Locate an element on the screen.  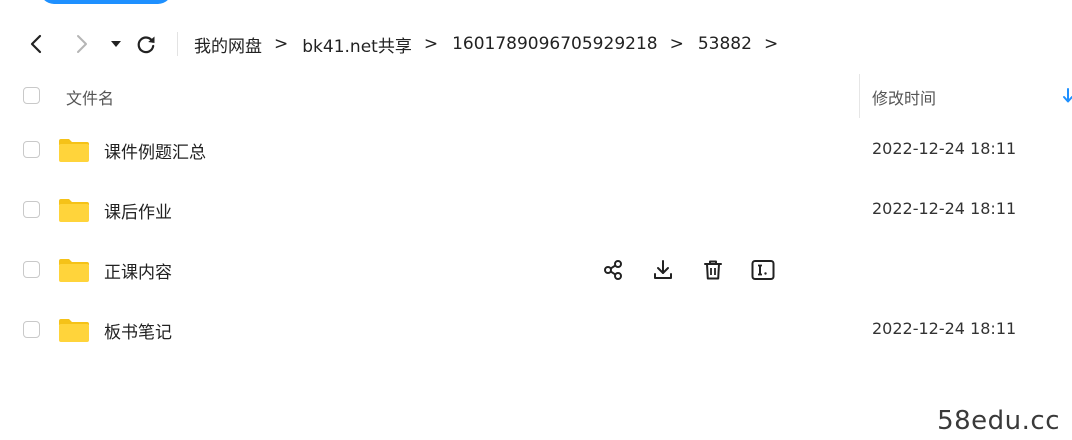
breadcrumb-item-my-drive: 我的网盘 is located at coordinates (228, 44).